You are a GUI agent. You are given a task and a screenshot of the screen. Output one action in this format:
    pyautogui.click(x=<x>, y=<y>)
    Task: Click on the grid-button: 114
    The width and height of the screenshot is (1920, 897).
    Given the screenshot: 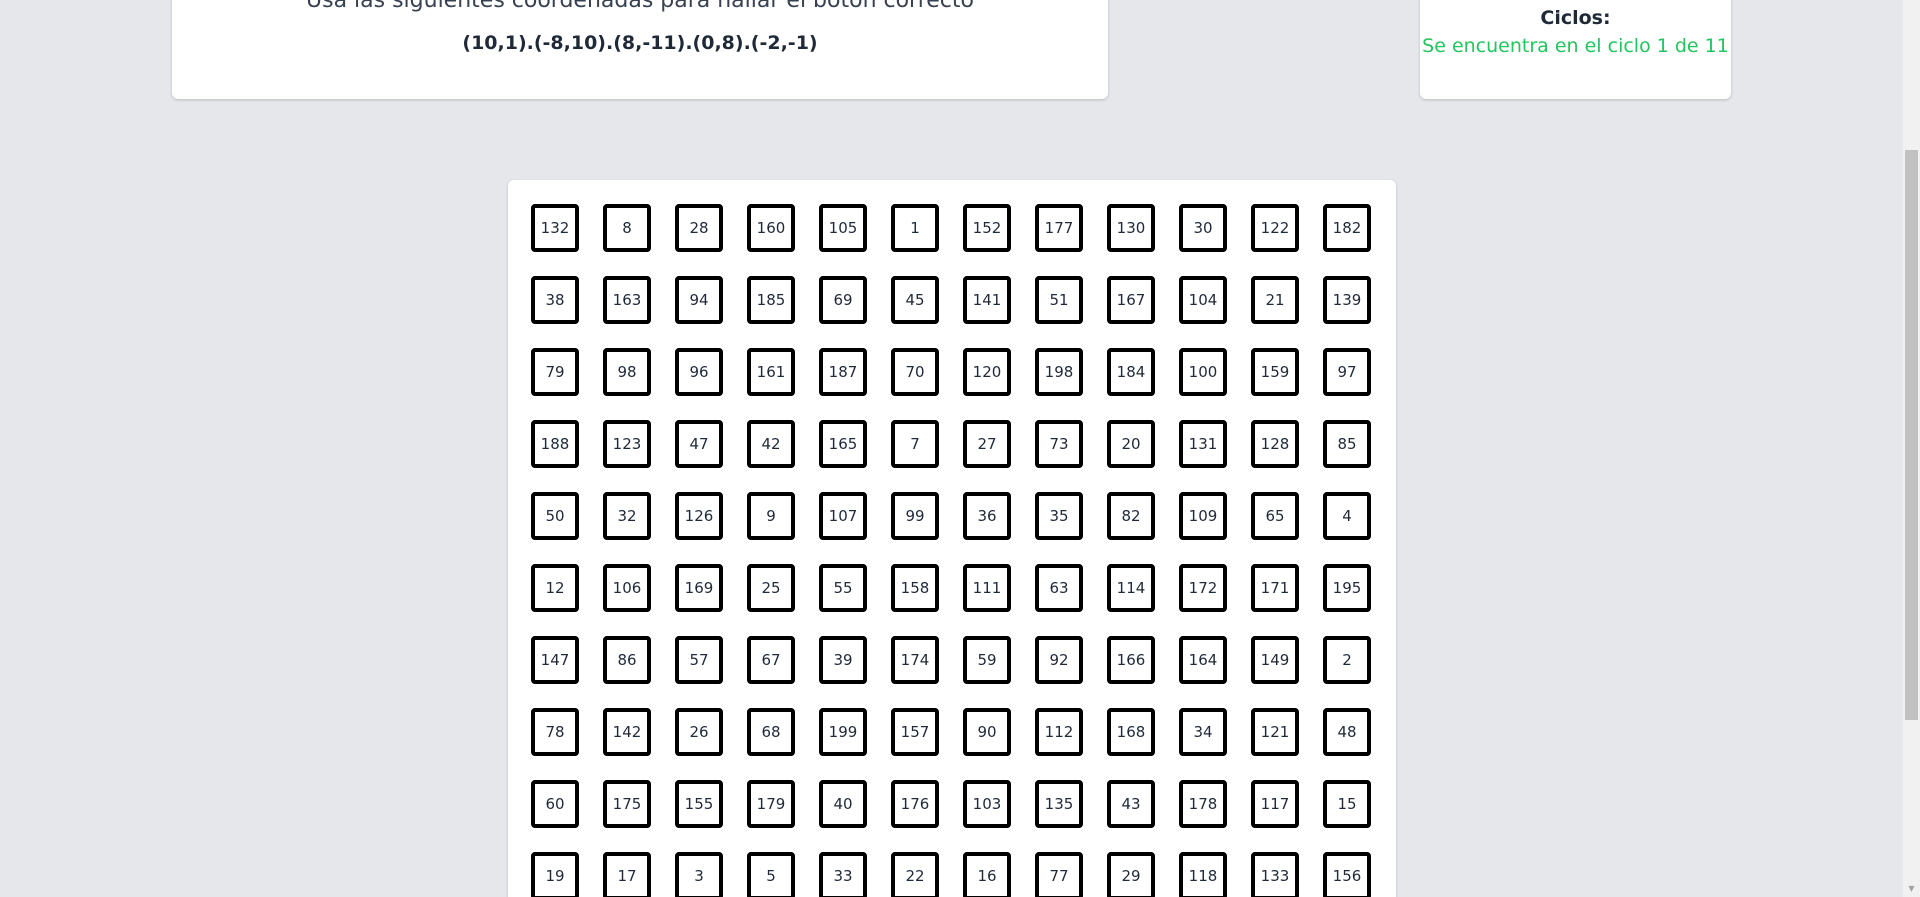 What is the action you would take?
    pyautogui.click(x=1131, y=588)
    